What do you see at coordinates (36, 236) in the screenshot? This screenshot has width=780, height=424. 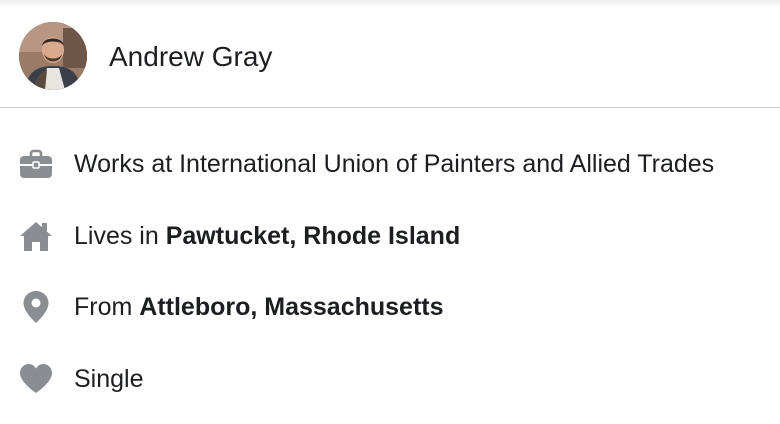 I see `home-icon` at bounding box center [36, 236].